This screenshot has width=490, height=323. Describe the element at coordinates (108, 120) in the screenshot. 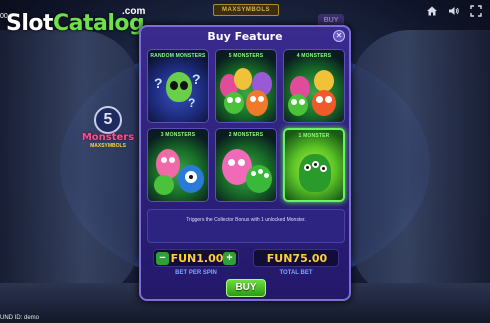

I see `game-logo-number: 5` at that location.